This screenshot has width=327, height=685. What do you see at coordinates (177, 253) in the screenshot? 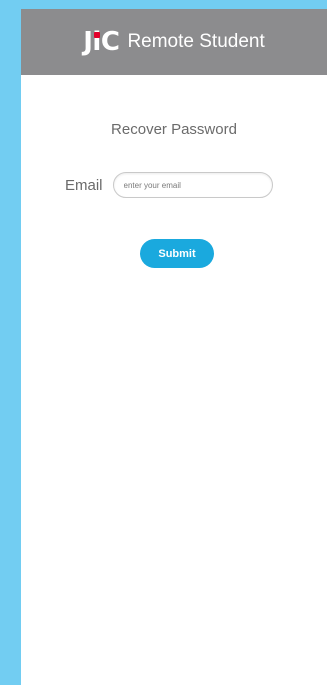
I see `submit-button: Submit` at bounding box center [177, 253].